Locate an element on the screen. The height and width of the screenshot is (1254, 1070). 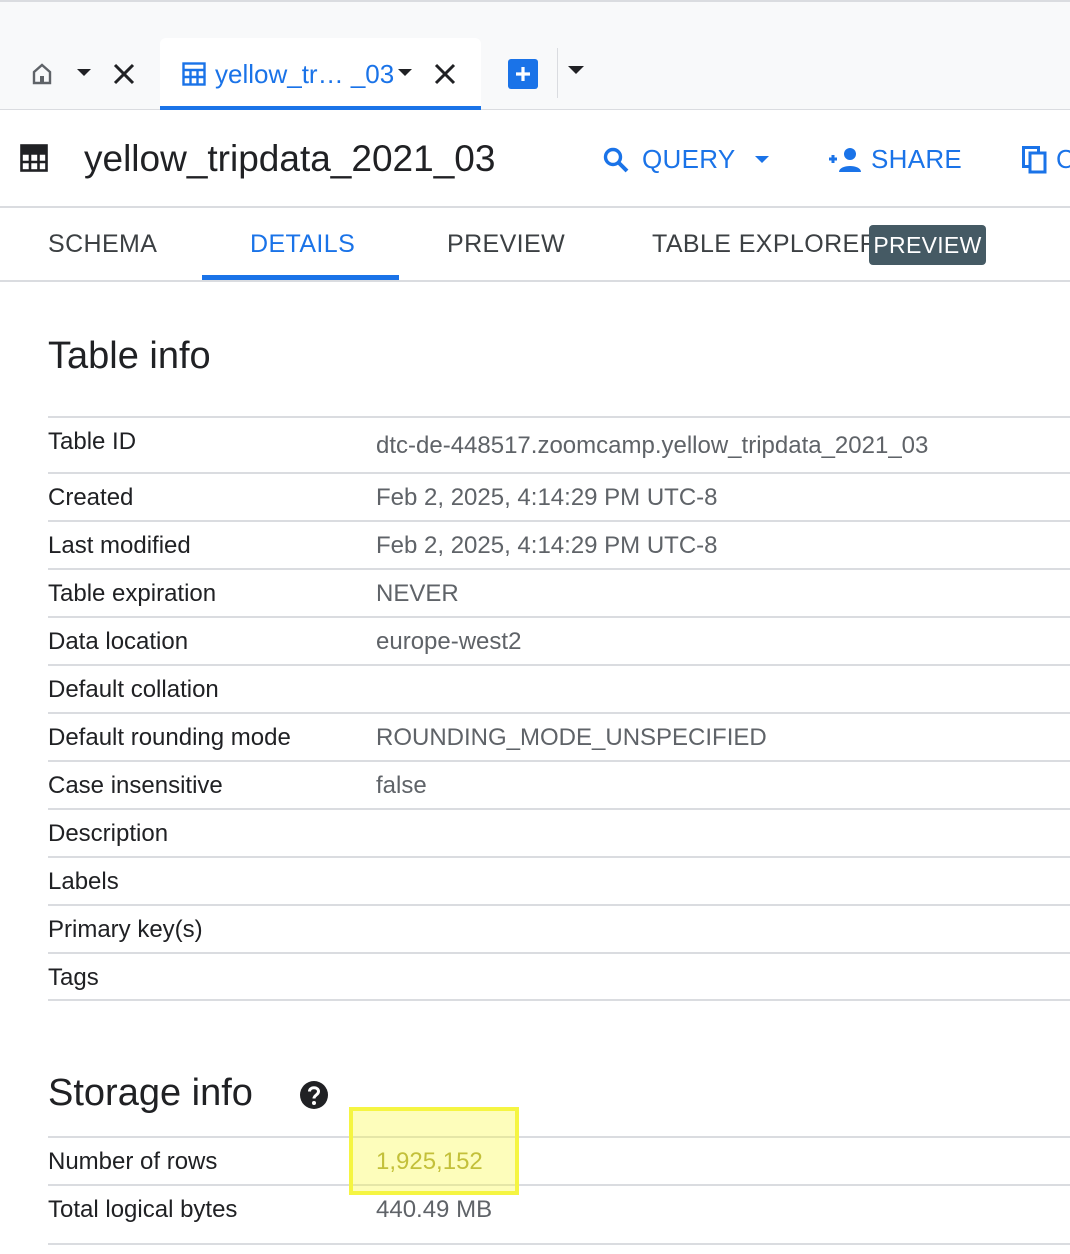
preview-badge: PREVIEW is located at coordinates (927, 245).